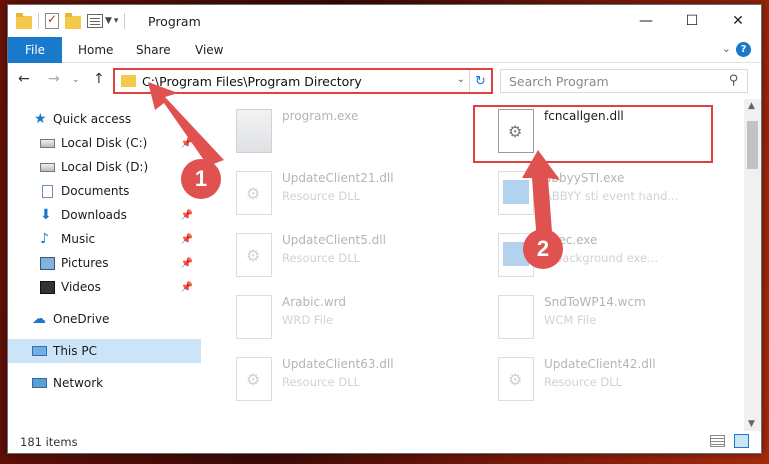 This screenshot has height=464, width=769. I want to click on sidebar-item-documents: Documents, so click(104, 191).